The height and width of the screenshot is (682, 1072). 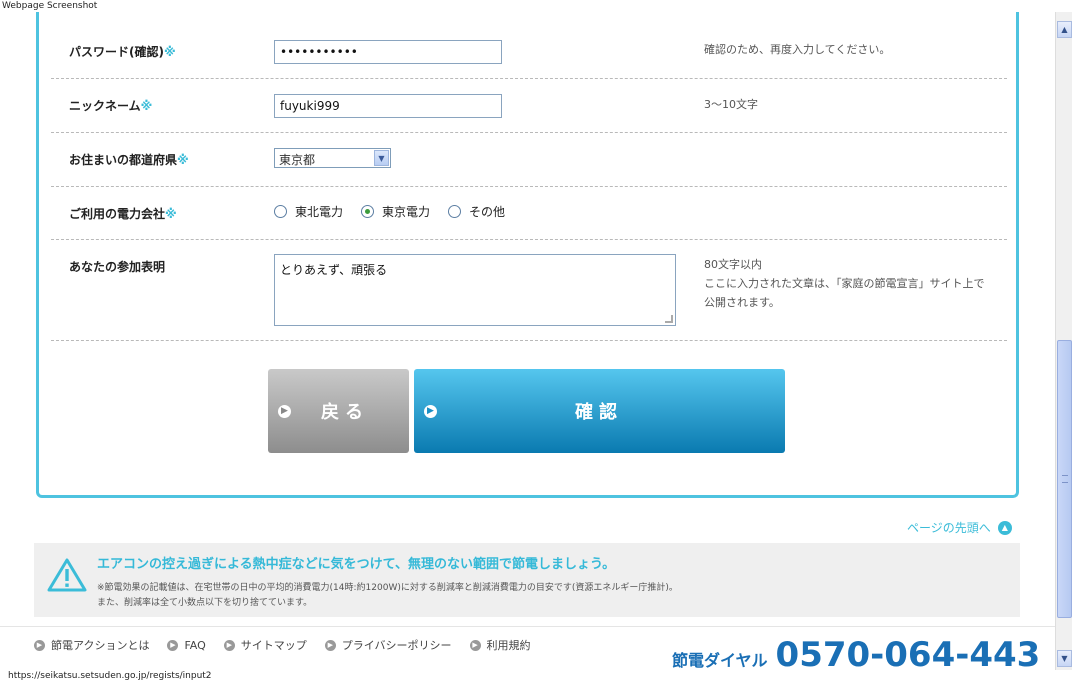 I want to click on footer-link-privacy: ▶ プライバシーポリシー, so click(x=388, y=645).